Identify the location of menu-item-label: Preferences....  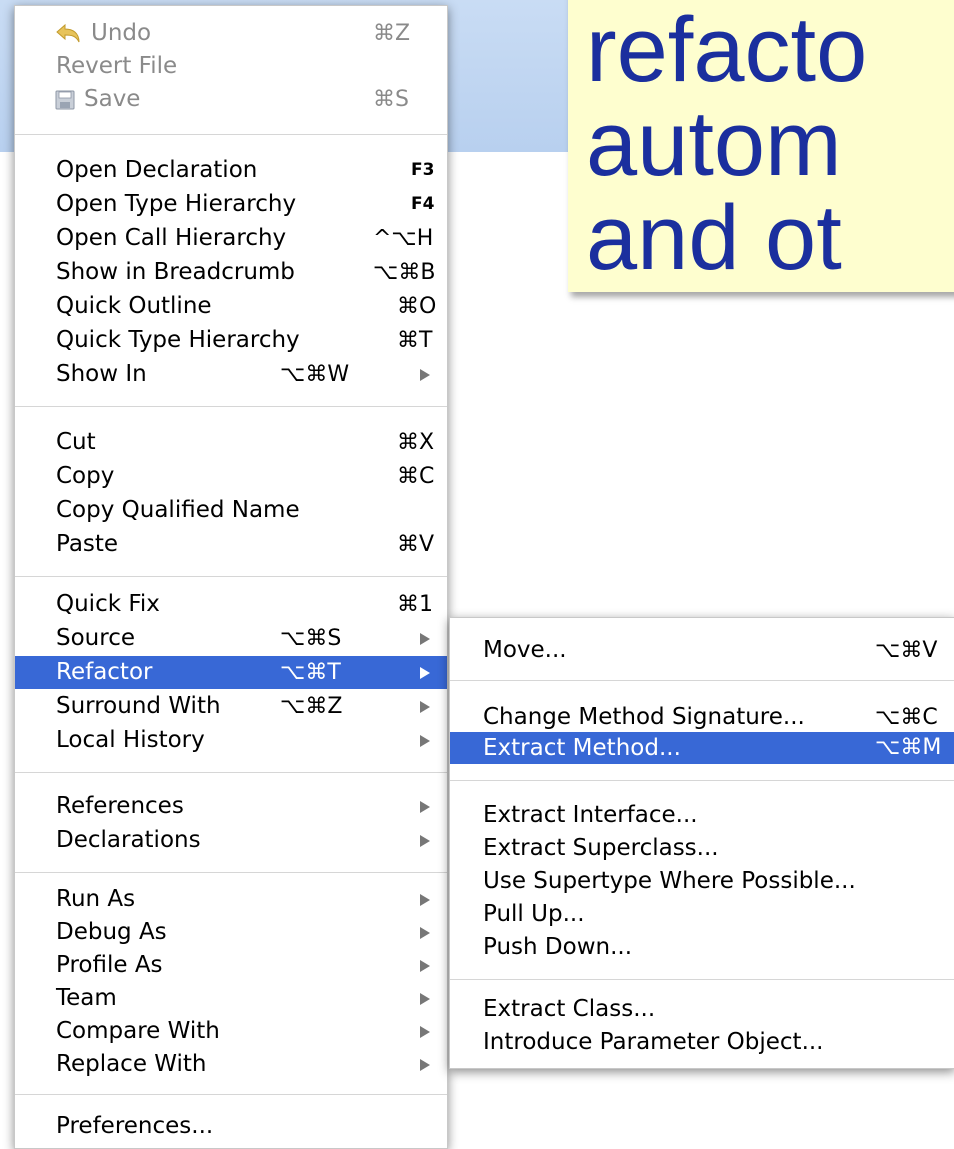
(135, 1126).